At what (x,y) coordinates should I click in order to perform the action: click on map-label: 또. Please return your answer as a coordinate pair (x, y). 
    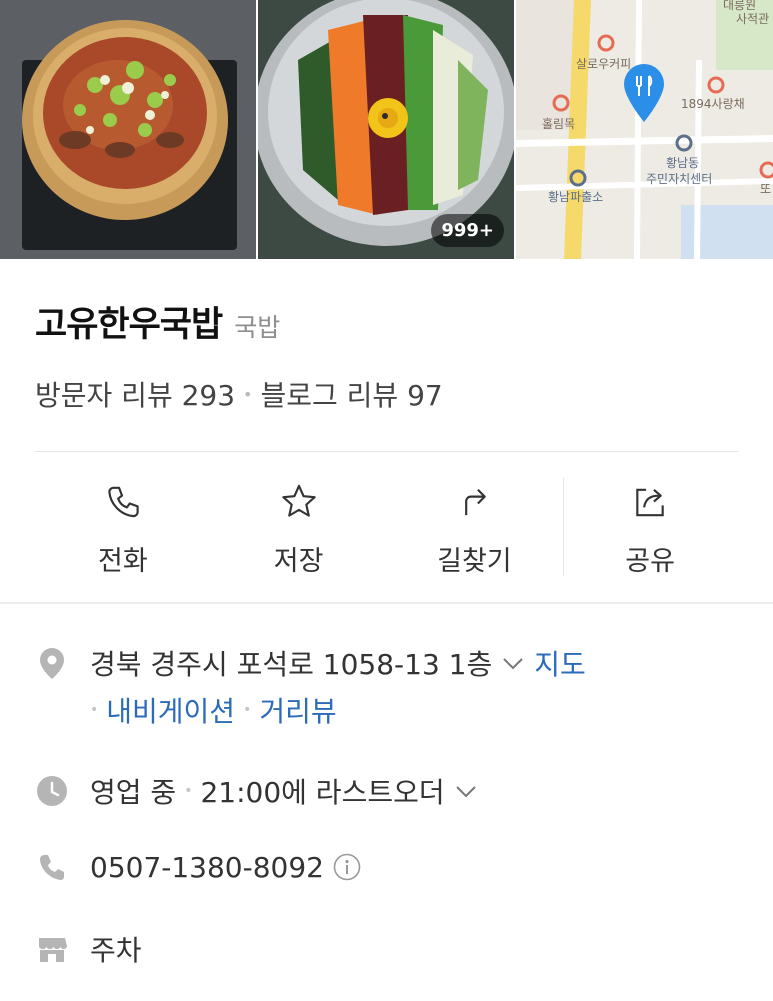
    Looking at the image, I should click on (766, 189).